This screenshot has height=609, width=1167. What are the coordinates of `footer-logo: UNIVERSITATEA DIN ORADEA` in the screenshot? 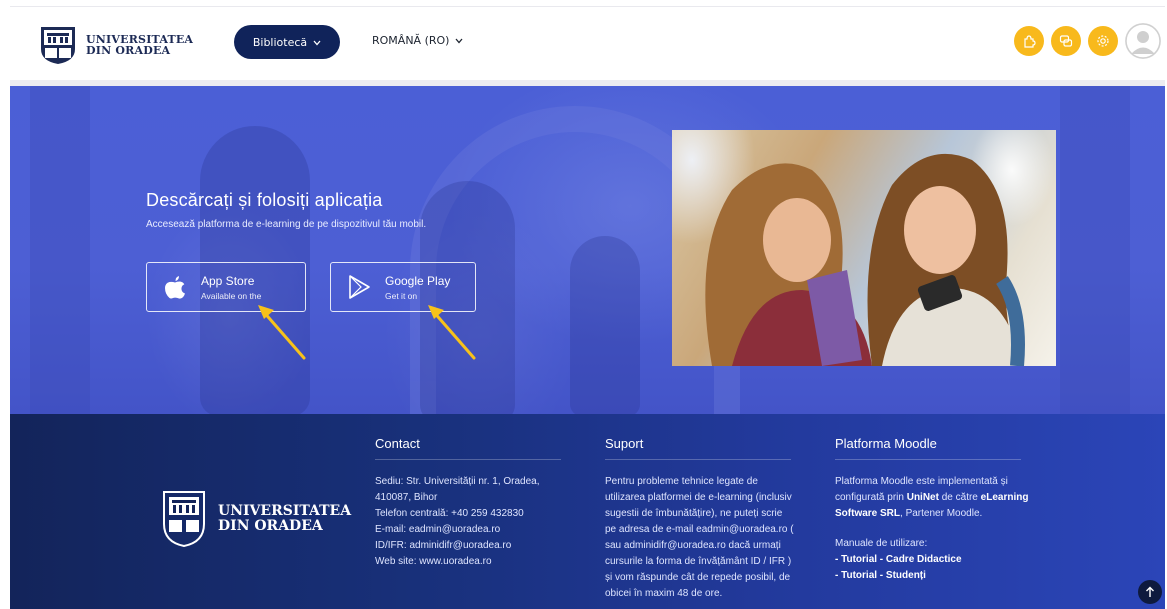 It's located at (256, 519).